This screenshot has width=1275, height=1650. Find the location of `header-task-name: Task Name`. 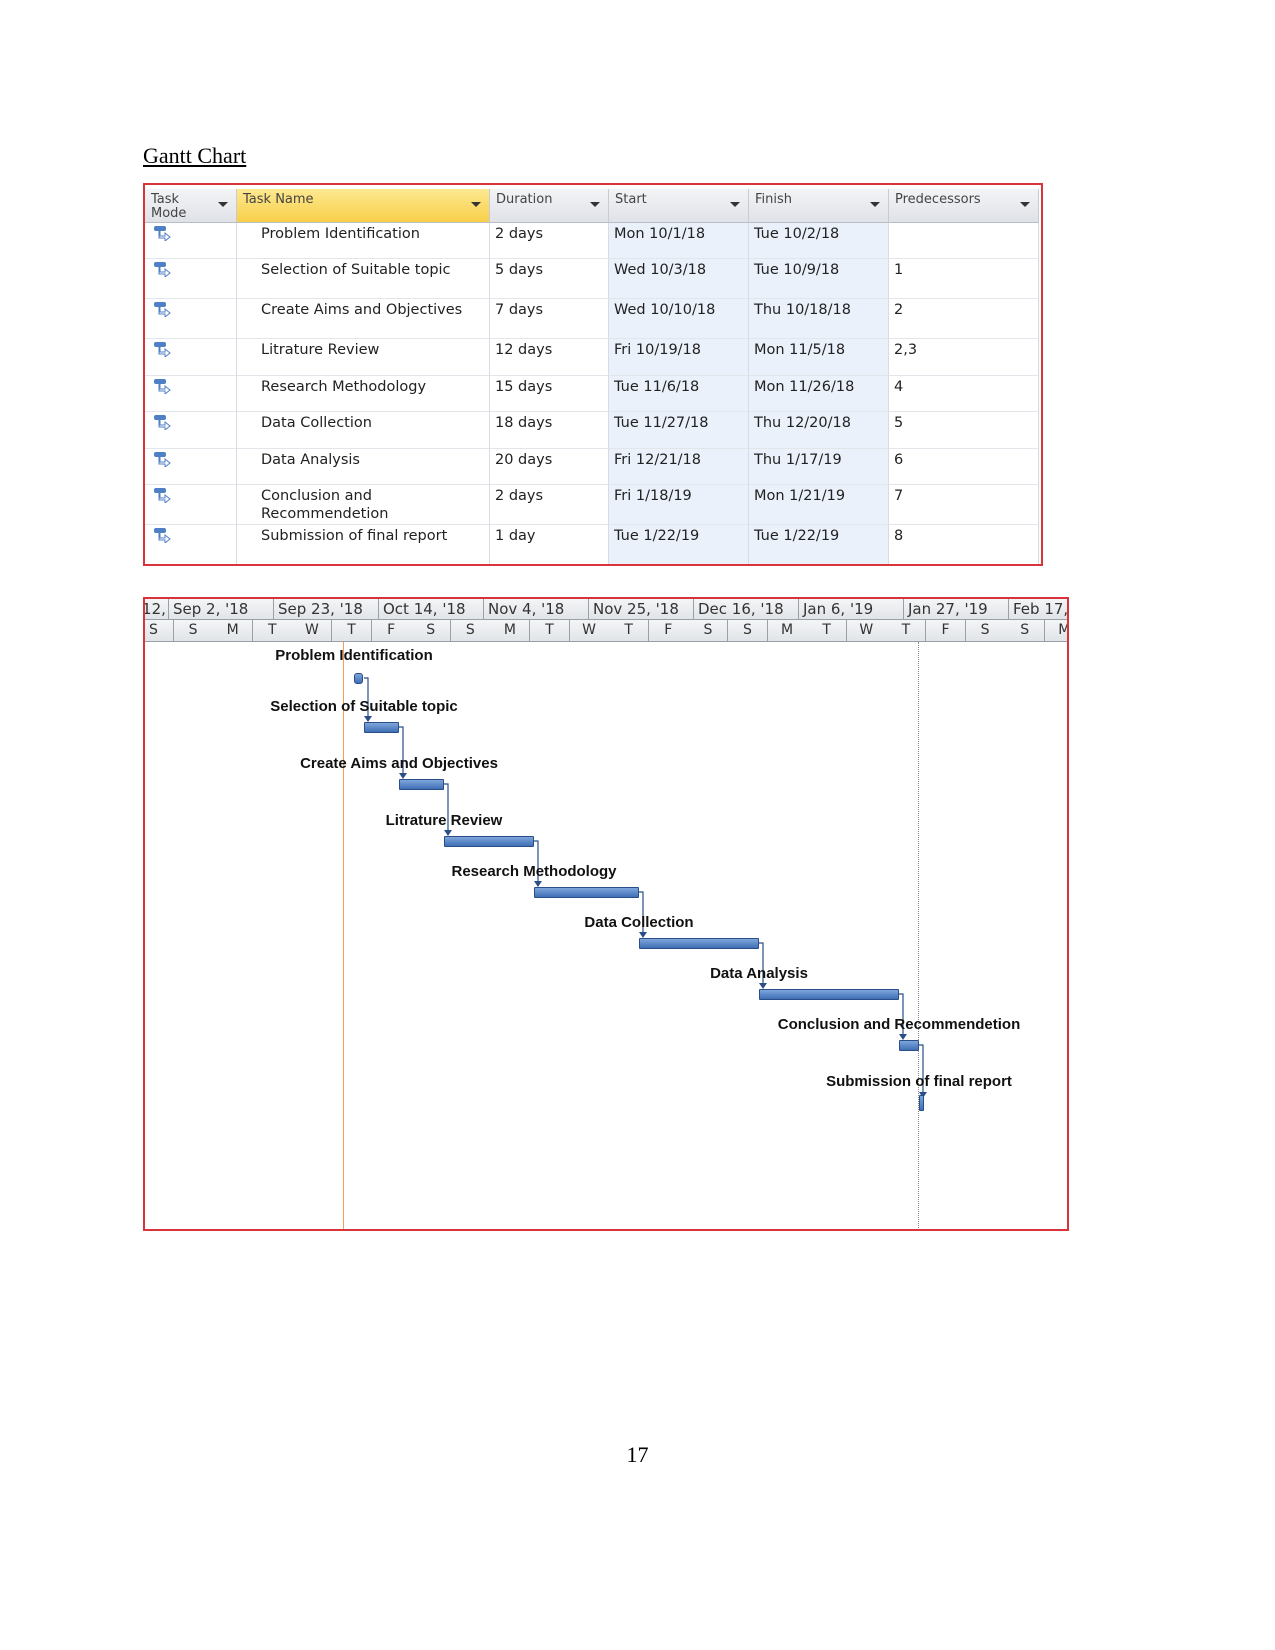

header-task-name: Task Name is located at coordinates (363, 206).